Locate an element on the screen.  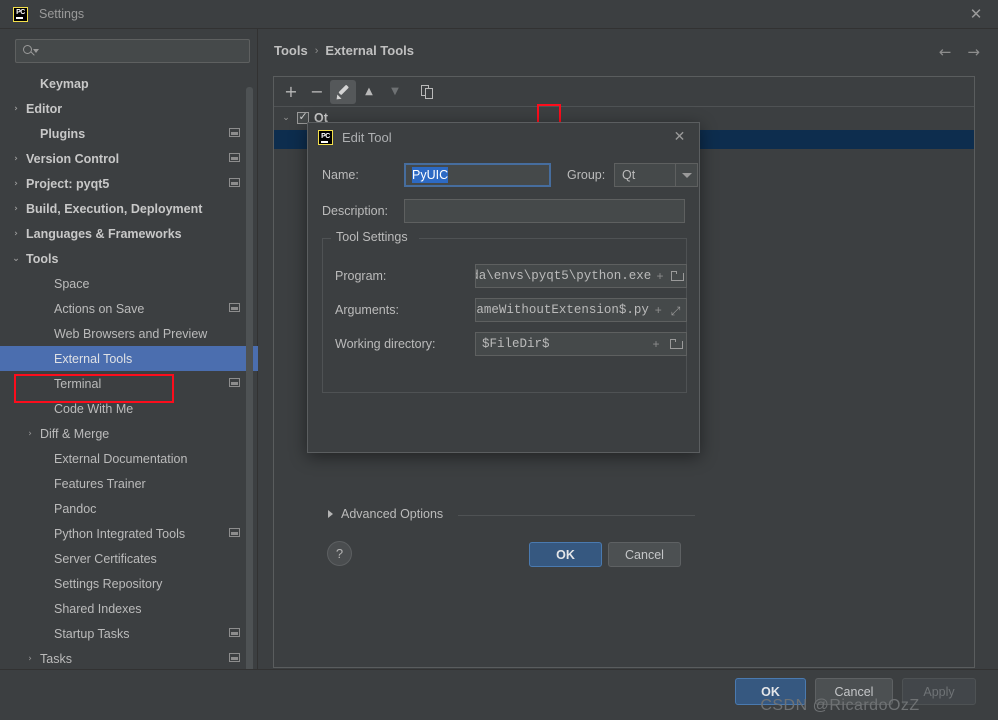
sidebar-item-space: Space is located at coordinates (129, 283).